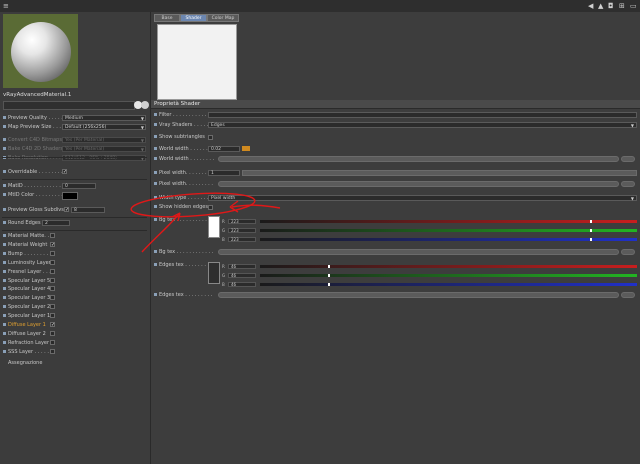 The width and height of the screenshot is (640, 464). What do you see at coordinates (205, 222) in the screenshot?
I see `annotation-overlay` at bounding box center [205, 222].